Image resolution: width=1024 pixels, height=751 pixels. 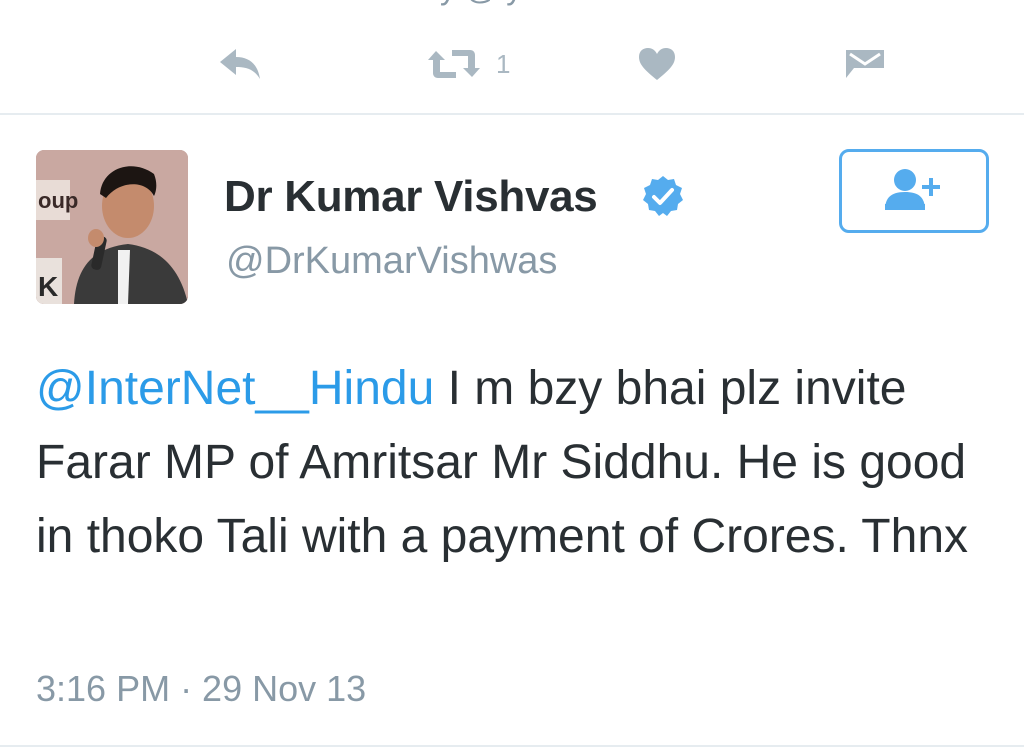 I want to click on follow-button, so click(x=914, y=191).